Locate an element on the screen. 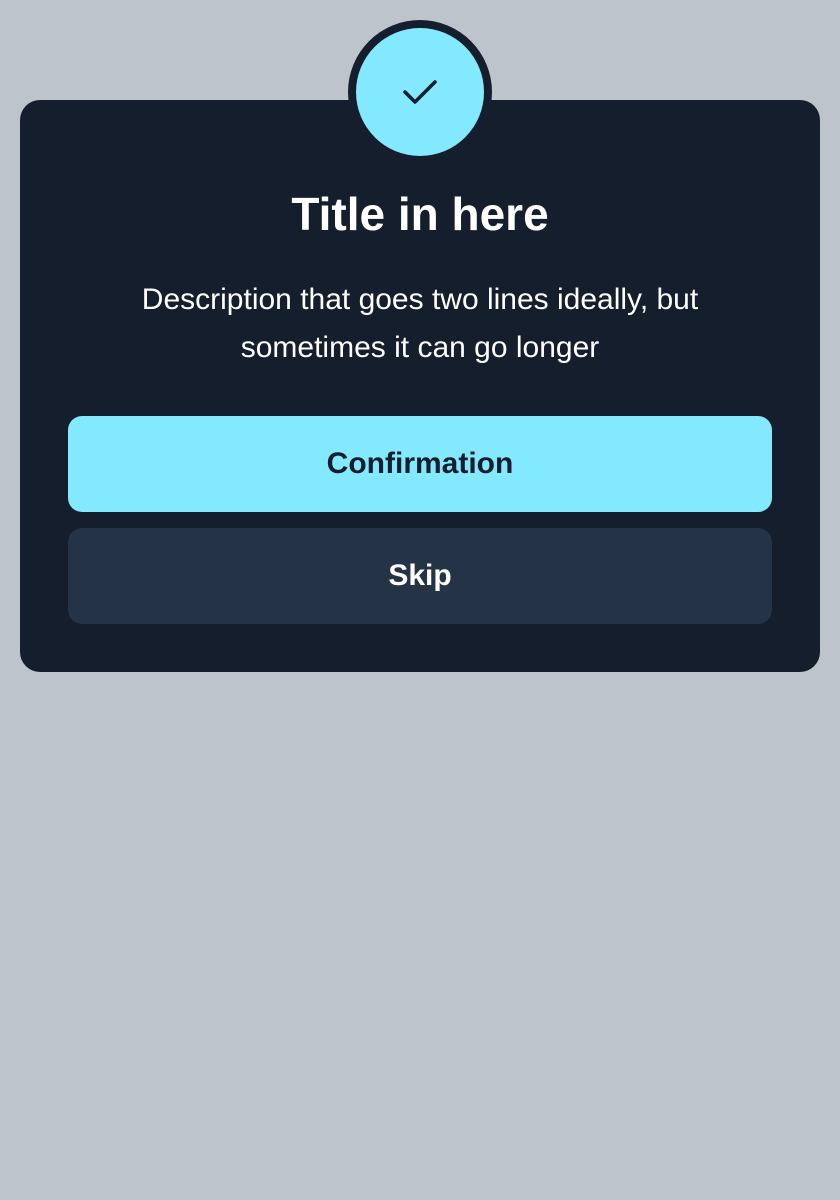 The height and width of the screenshot is (1200, 840). success-badge is located at coordinates (420, 92).